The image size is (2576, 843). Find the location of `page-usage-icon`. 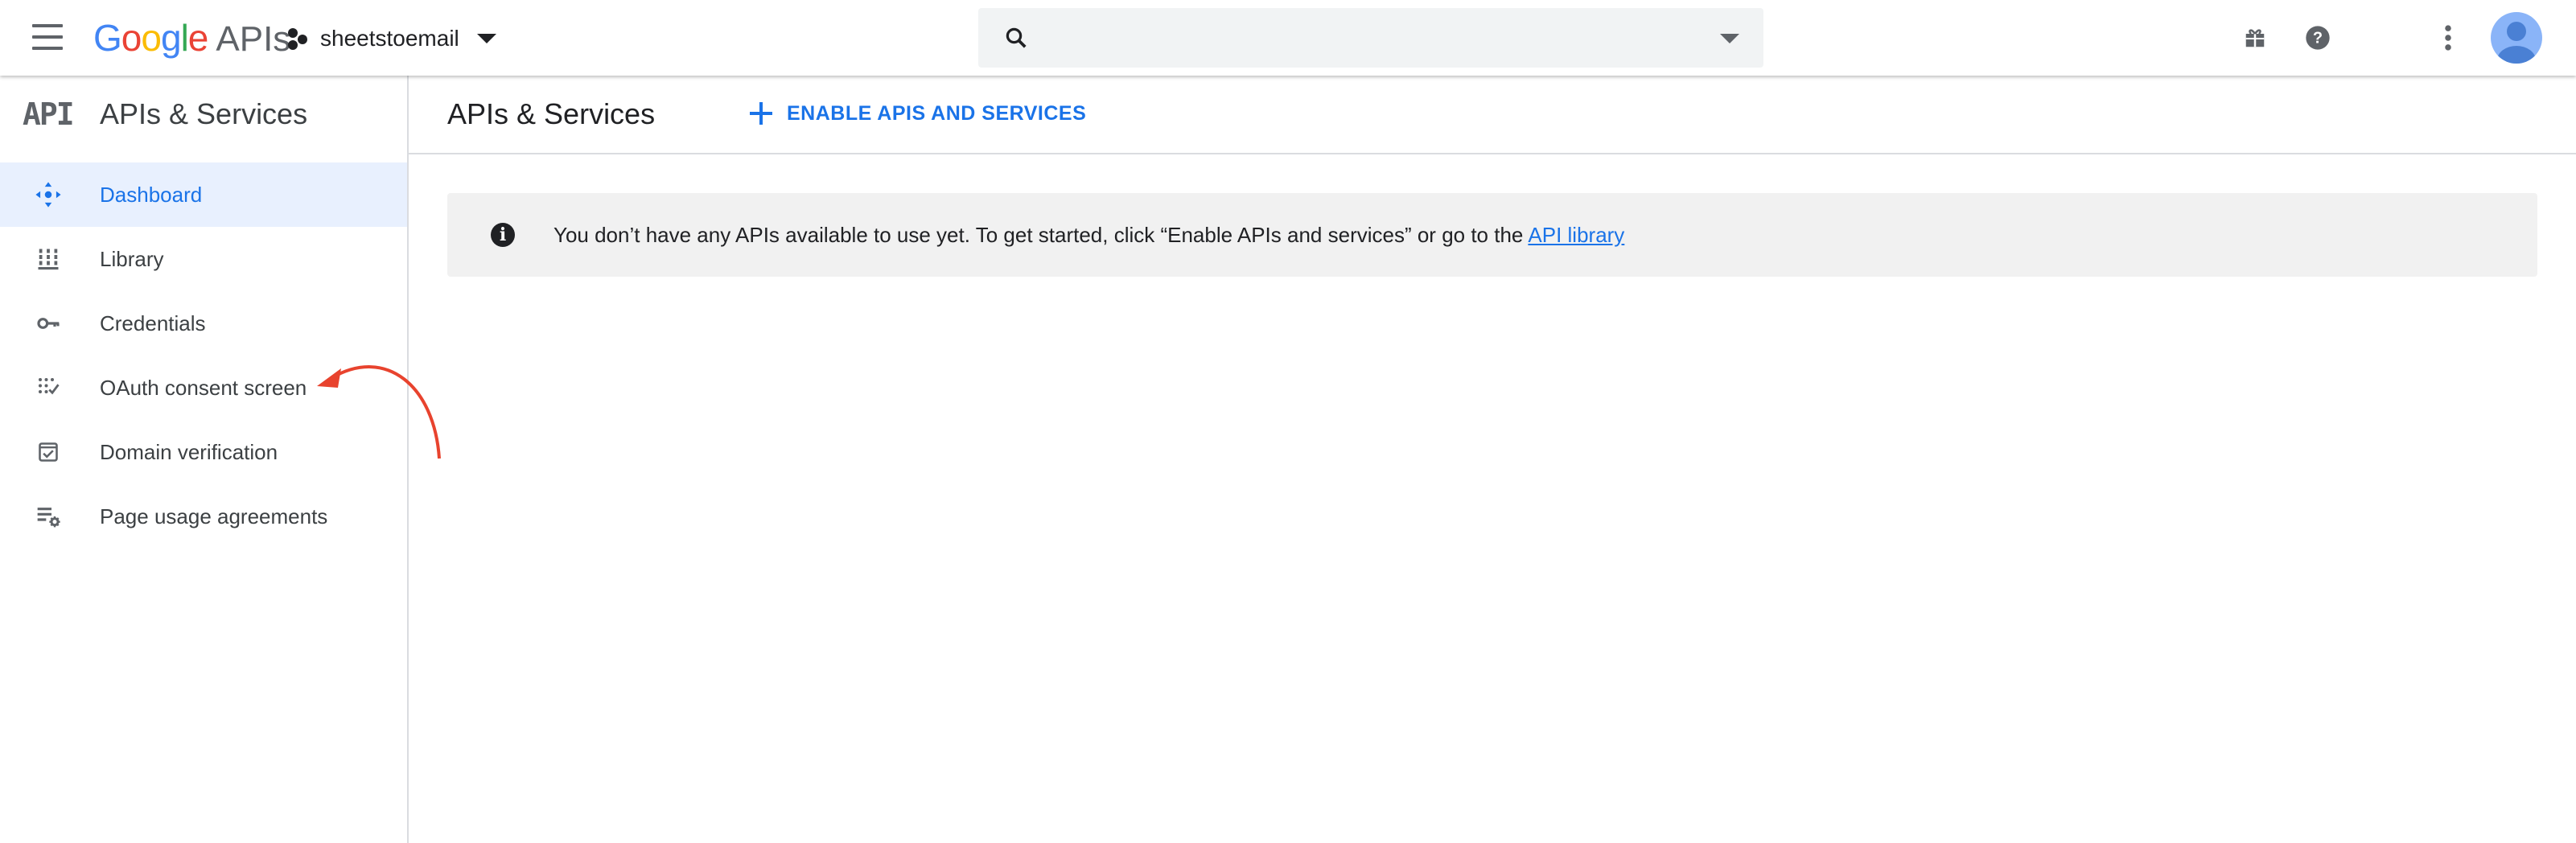

page-usage-icon is located at coordinates (48, 516).